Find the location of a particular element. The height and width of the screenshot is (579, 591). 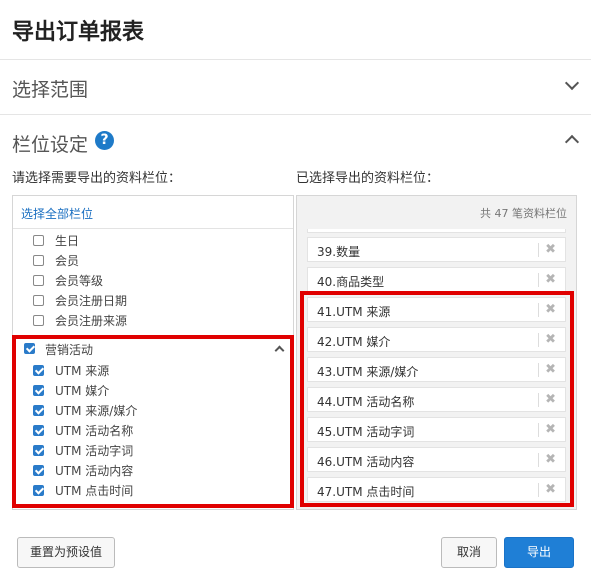

export-button: 导出 is located at coordinates (539, 552).